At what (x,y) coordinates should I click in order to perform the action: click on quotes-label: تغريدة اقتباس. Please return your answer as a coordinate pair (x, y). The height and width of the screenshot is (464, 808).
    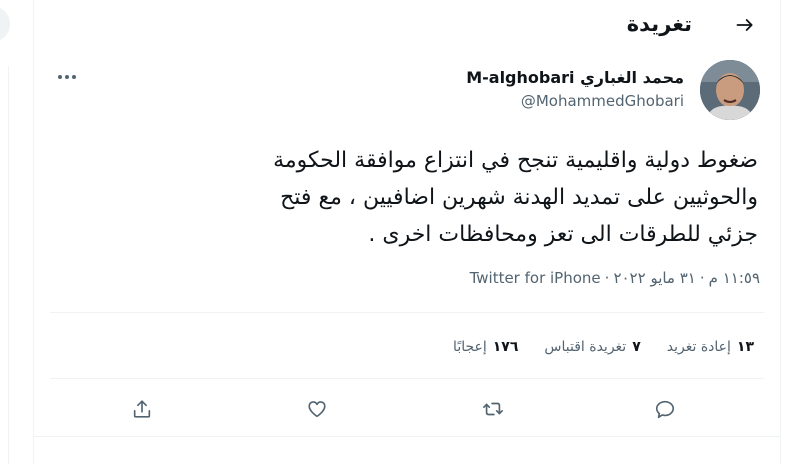
    Looking at the image, I should click on (585, 347).